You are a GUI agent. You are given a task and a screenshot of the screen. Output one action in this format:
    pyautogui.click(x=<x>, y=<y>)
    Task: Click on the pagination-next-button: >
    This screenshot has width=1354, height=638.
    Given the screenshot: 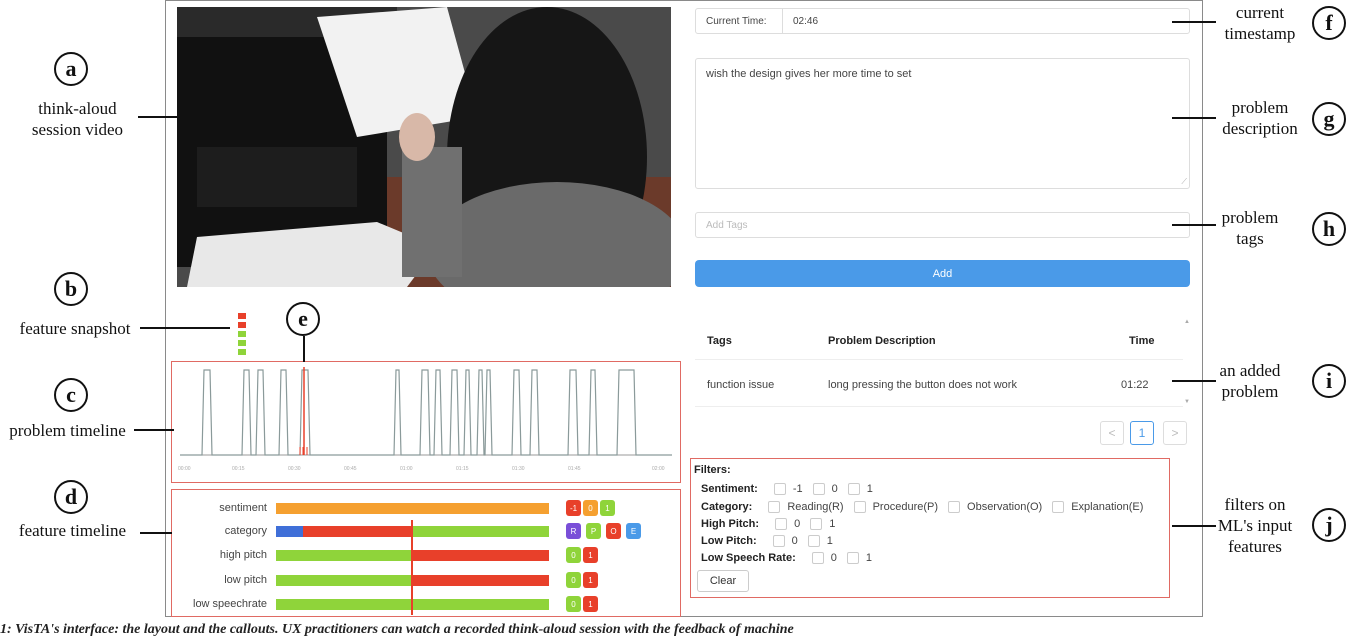 What is the action you would take?
    pyautogui.click(x=1175, y=433)
    